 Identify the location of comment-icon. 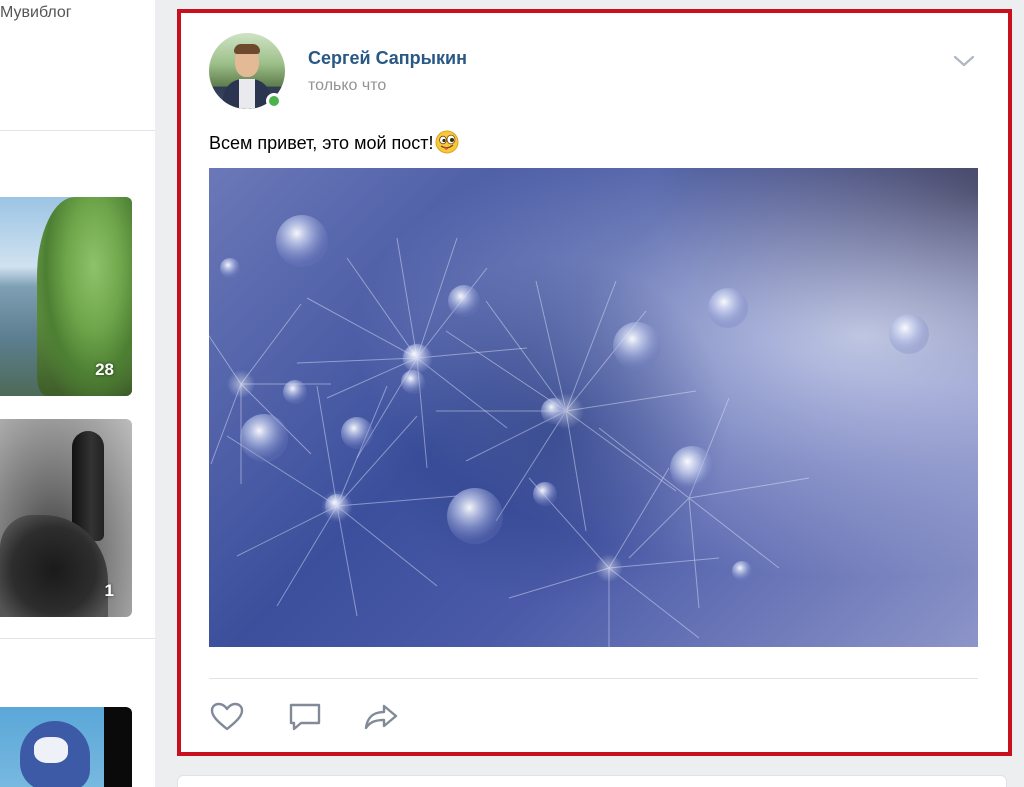
(305, 717).